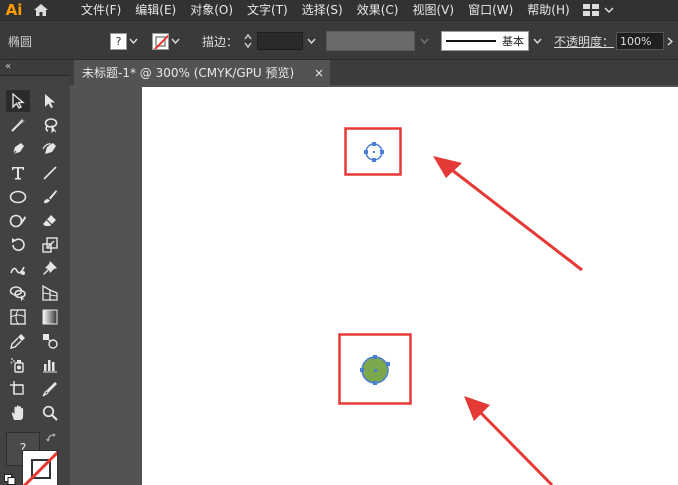 This screenshot has width=678, height=485. Describe the element at coordinates (509, 440) in the screenshot. I see `annotation-arrow-bottom` at that location.